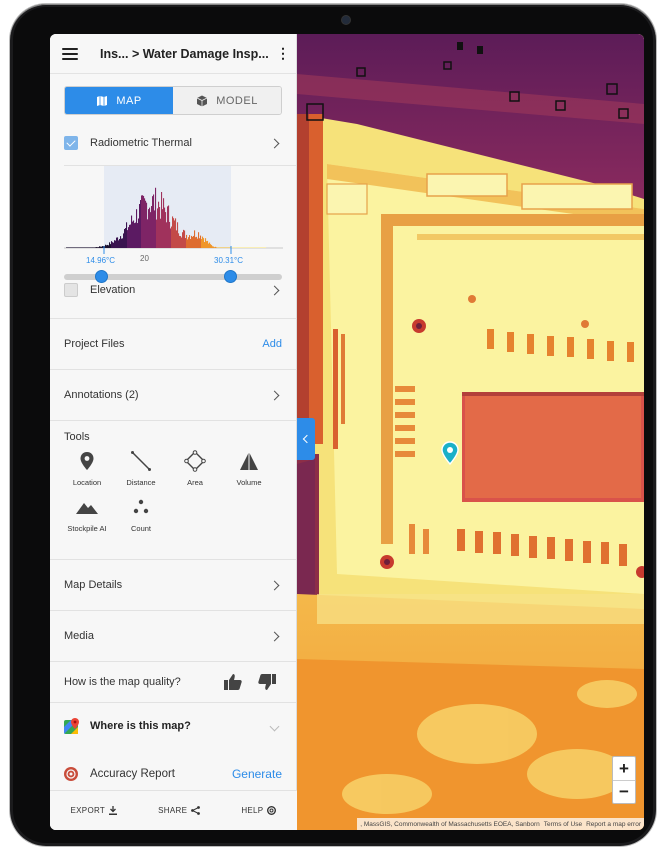  What do you see at coordinates (563, 824) in the screenshot?
I see `terms-of-use-link: Terms of Use` at bounding box center [563, 824].